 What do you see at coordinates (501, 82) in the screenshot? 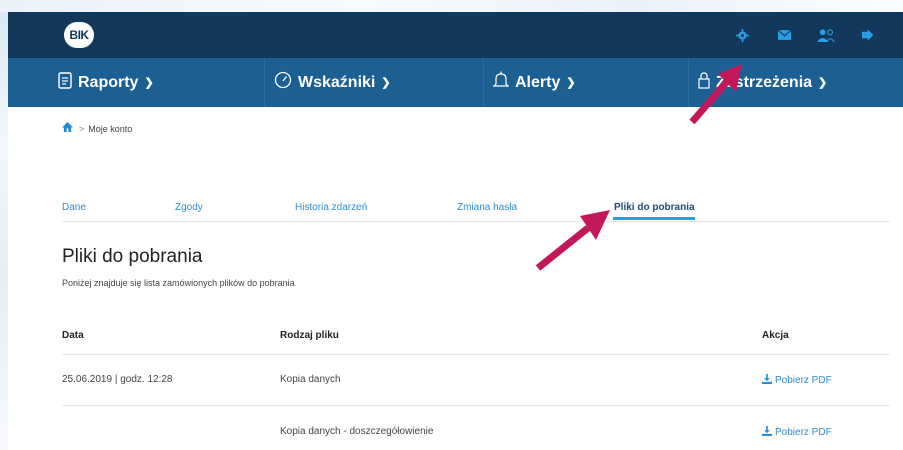
I see `bell-icon` at bounding box center [501, 82].